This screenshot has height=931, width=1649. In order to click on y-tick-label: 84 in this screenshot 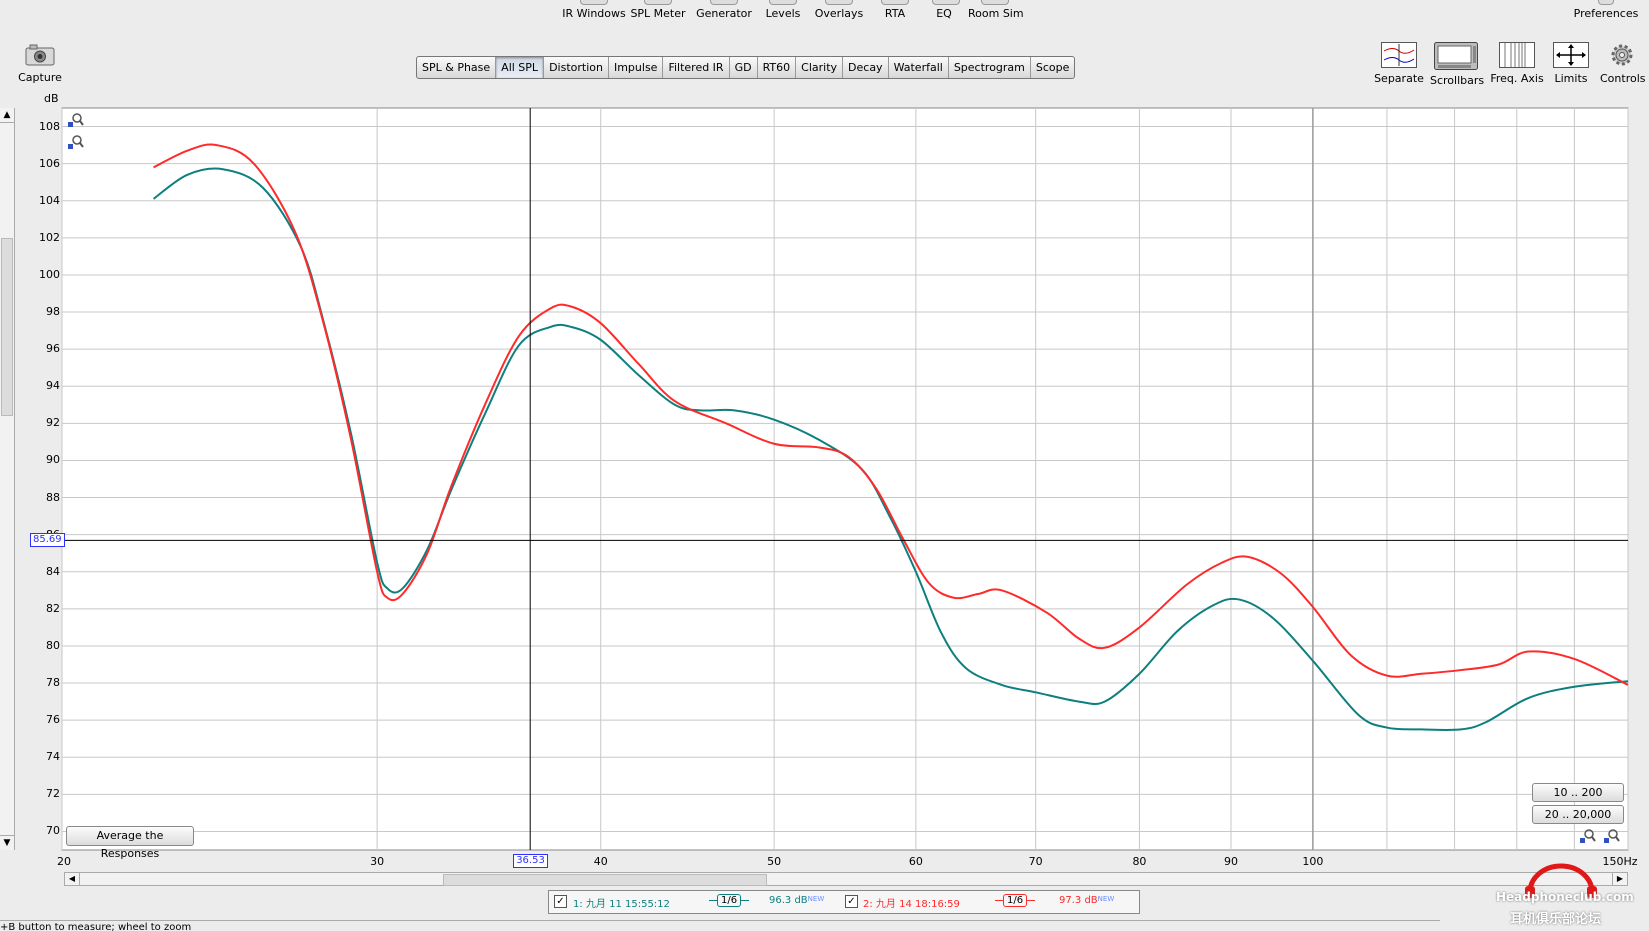, I will do `click(53, 571)`.